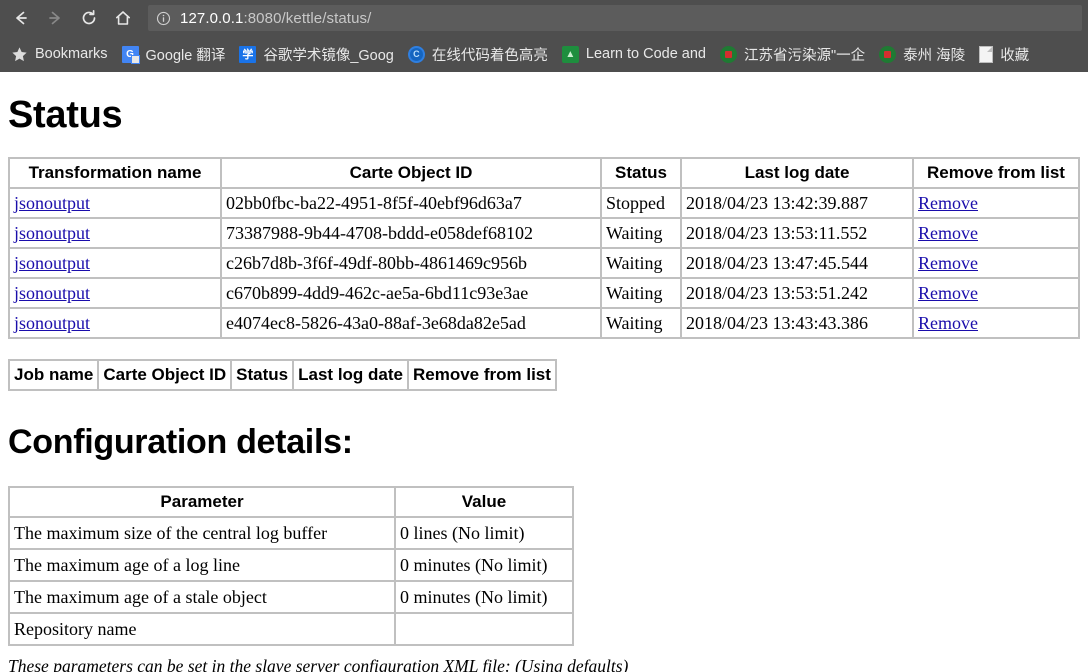 The image size is (1088, 672). I want to click on url-path: :8080/kettle/status/, so click(307, 18).